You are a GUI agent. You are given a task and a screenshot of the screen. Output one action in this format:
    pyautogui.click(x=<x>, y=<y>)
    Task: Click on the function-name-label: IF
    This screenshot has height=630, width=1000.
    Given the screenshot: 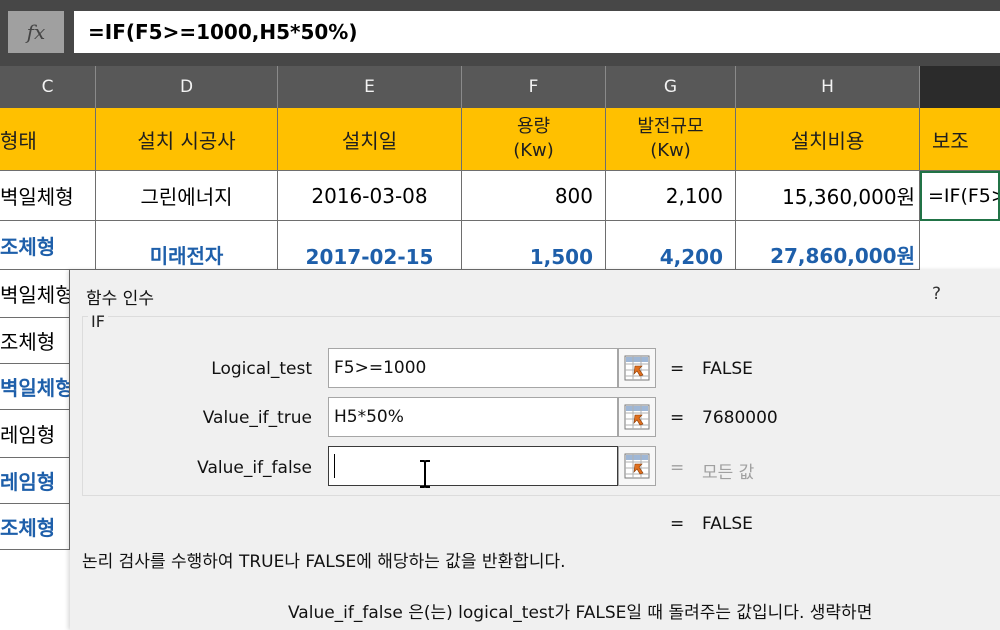 What is the action you would take?
    pyautogui.click(x=98, y=321)
    